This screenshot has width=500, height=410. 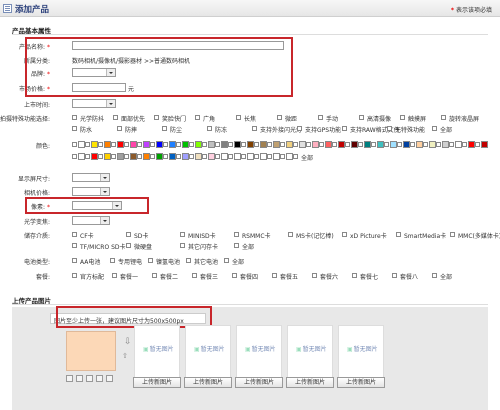 I want to click on launch-select, so click(x=94, y=103).